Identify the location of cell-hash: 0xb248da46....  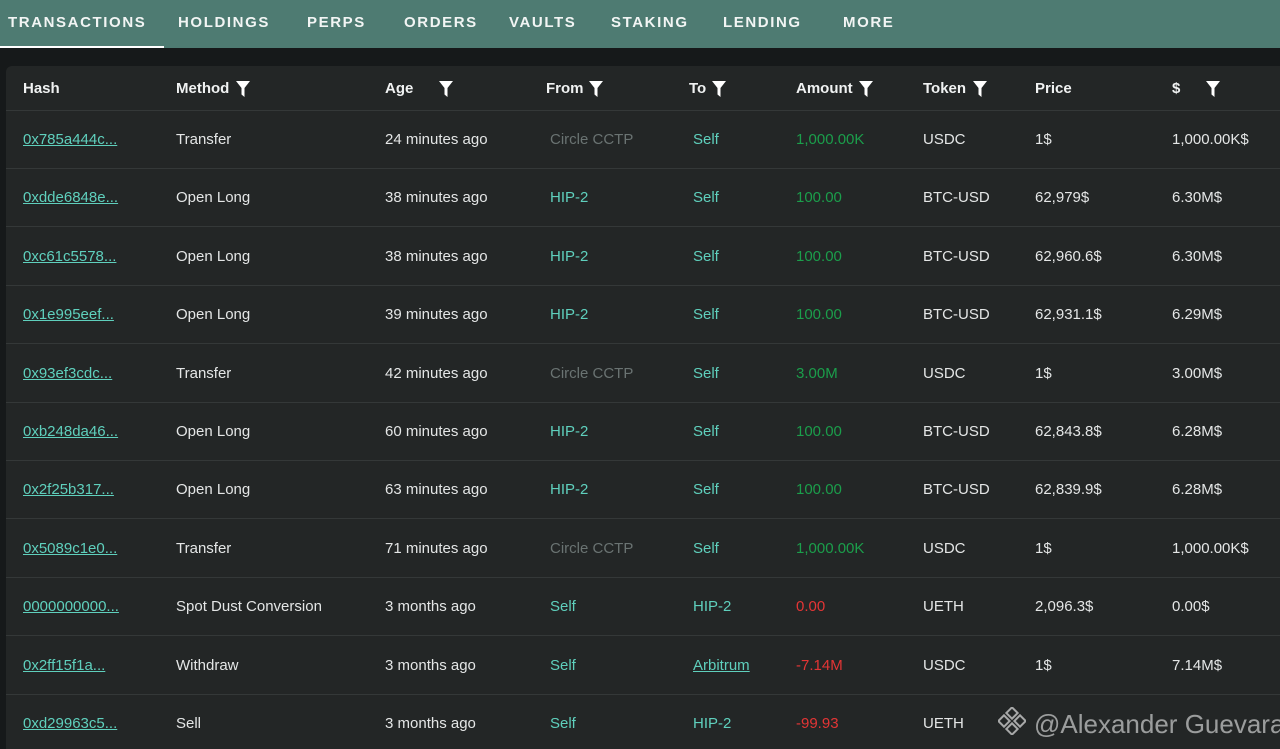
(70, 432).